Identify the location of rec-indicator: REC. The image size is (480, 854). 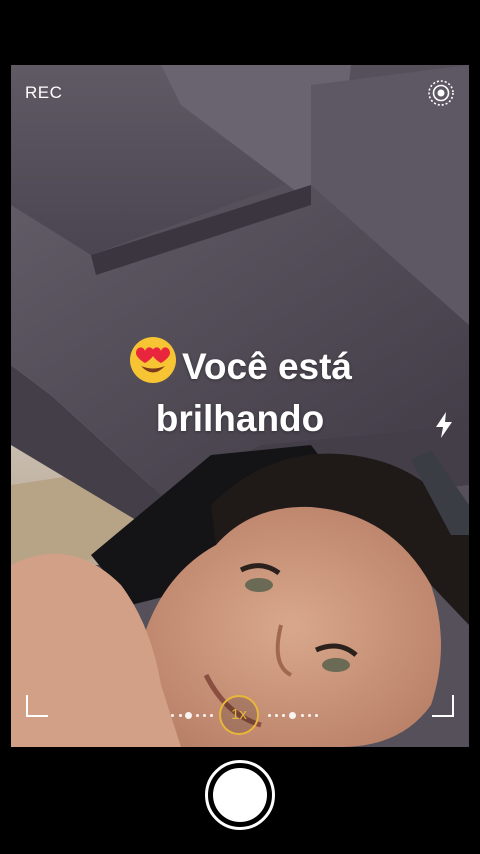
(44, 92).